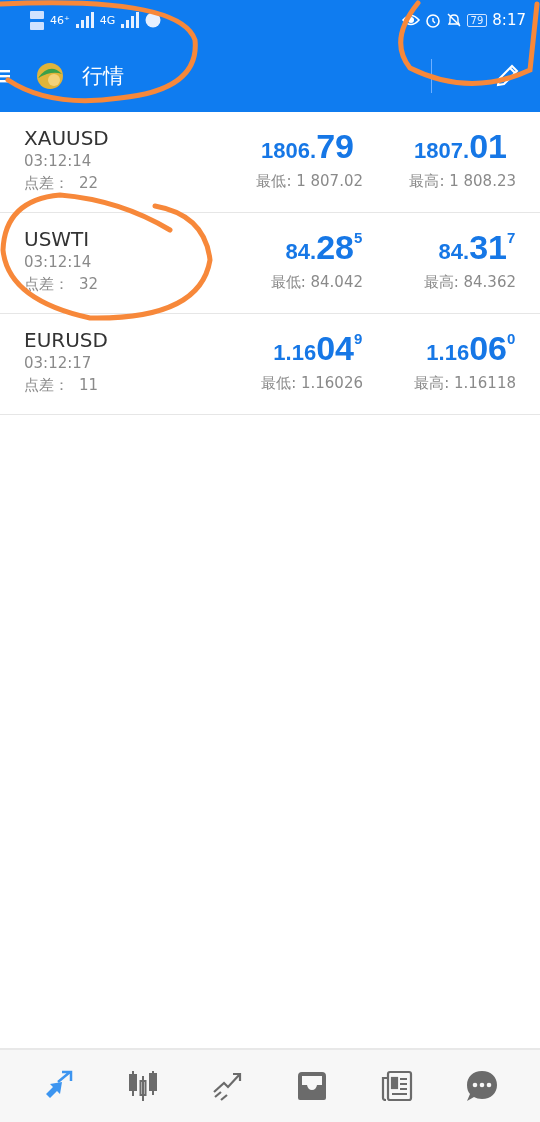  What do you see at coordinates (57, 239) in the screenshot?
I see `symbol-name: USWTI` at bounding box center [57, 239].